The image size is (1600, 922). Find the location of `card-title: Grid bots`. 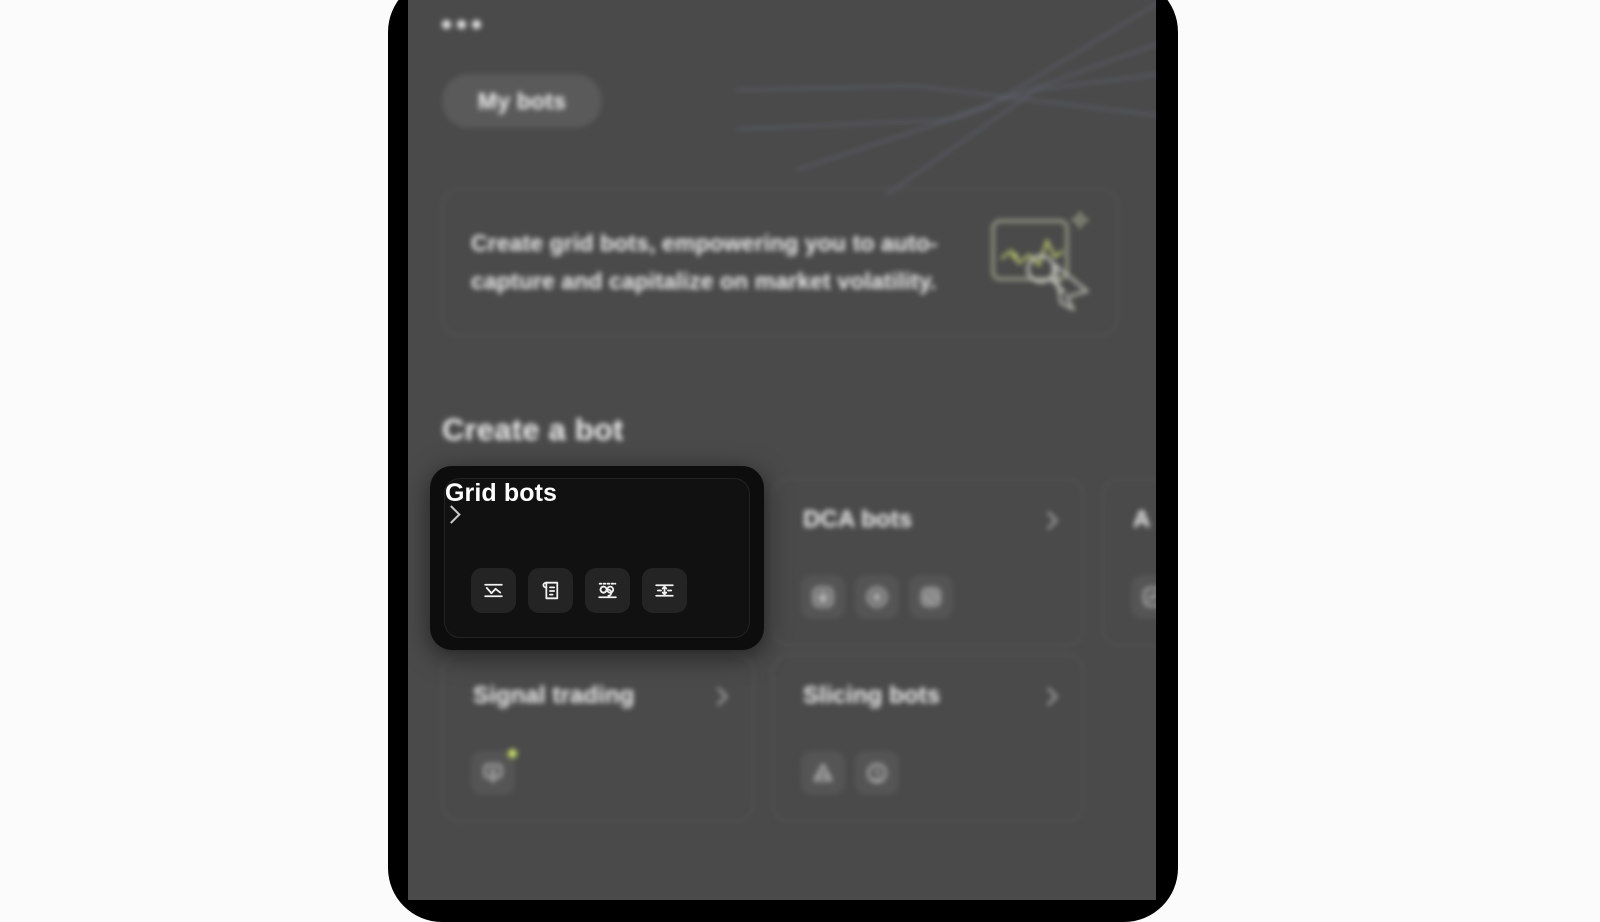

card-title: Grid bots is located at coordinates (501, 493).